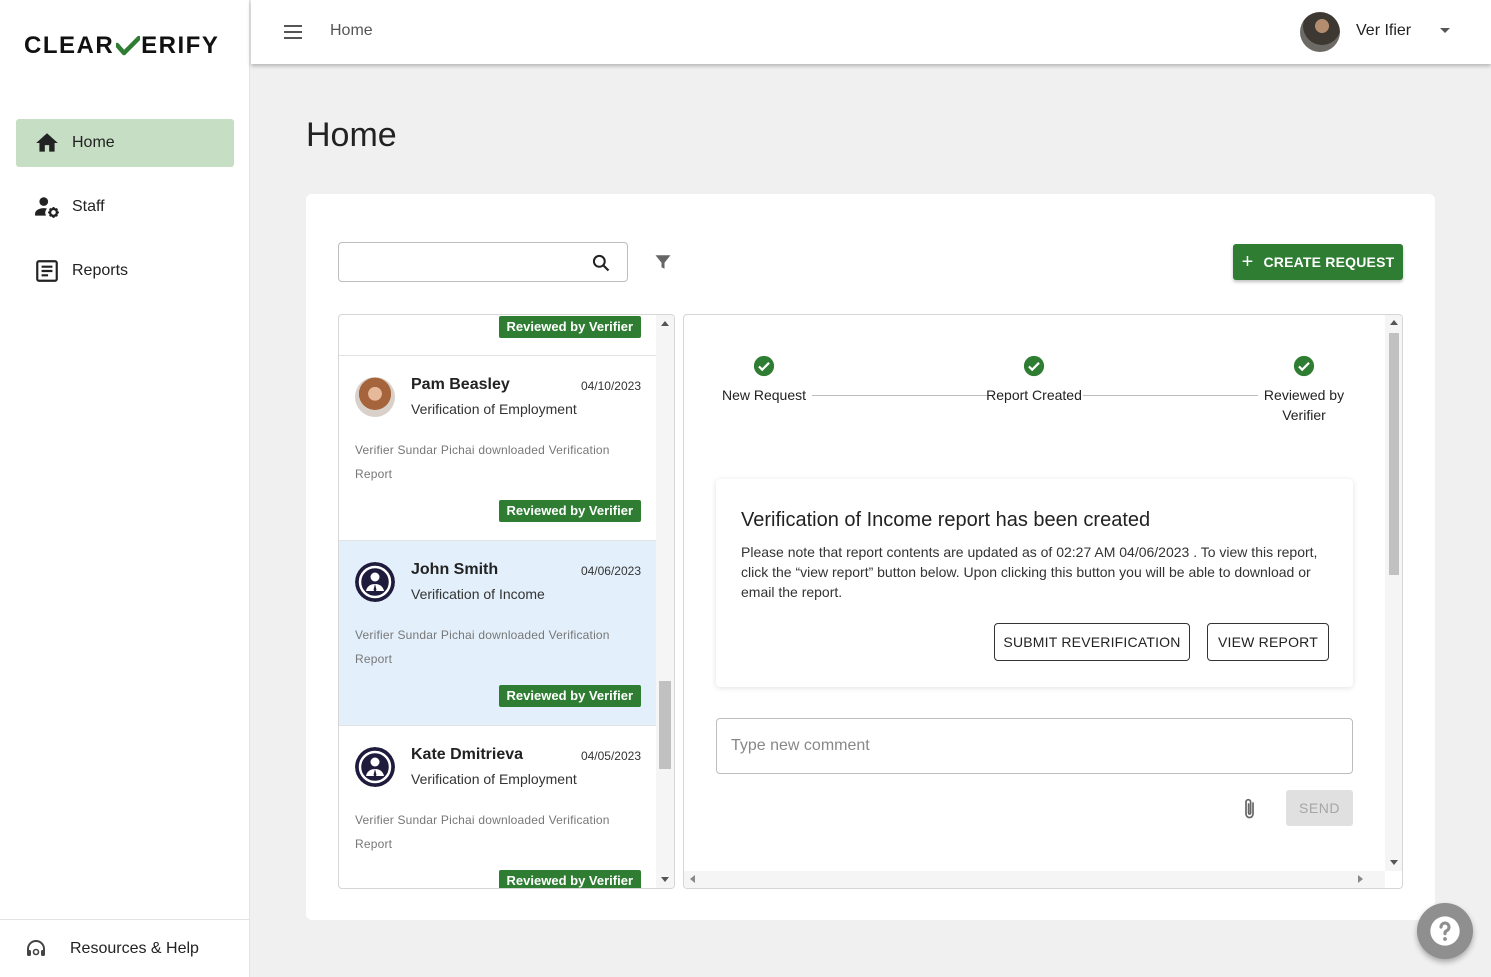 The width and height of the screenshot is (1491, 977). What do you see at coordinates (1393, 593) in the screenshot?
I see `detail-vertical-scrollbar` at bounding box center [1393, 593].